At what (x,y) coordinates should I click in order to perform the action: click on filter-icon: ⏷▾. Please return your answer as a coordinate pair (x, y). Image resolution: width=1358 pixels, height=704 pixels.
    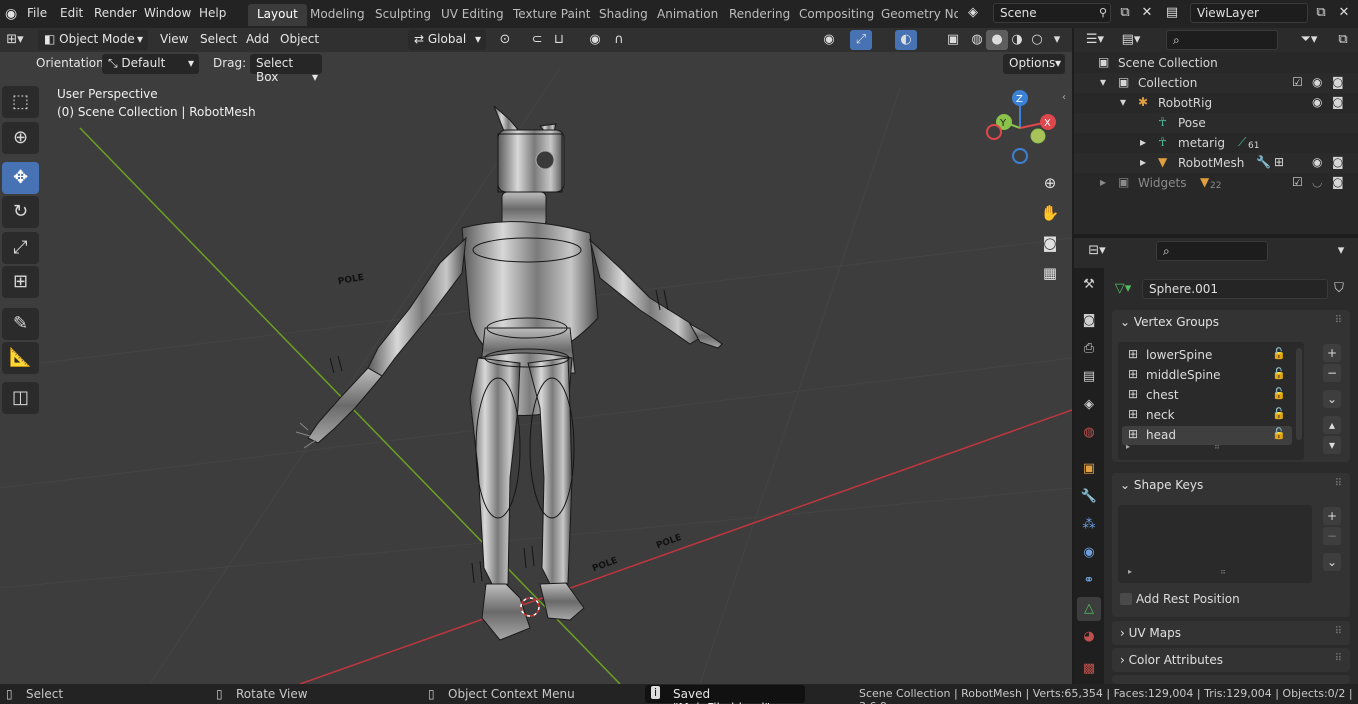
    Looking at the image, I should click on (1309, 40).